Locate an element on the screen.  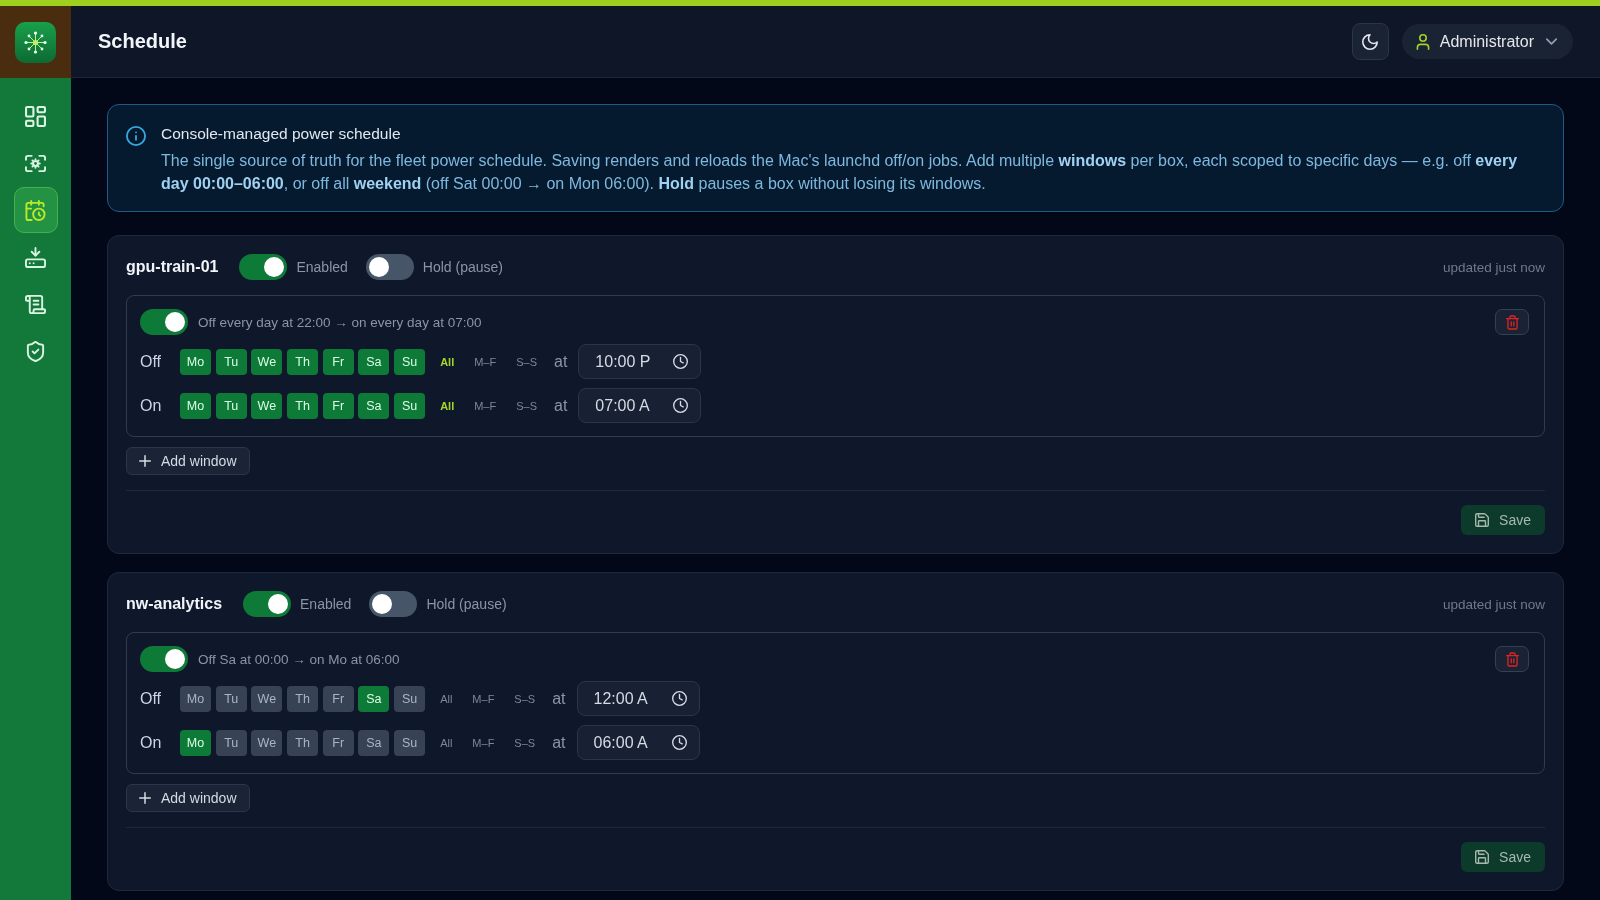
time-field: 12:00 A is located at coordinates (638, 698).